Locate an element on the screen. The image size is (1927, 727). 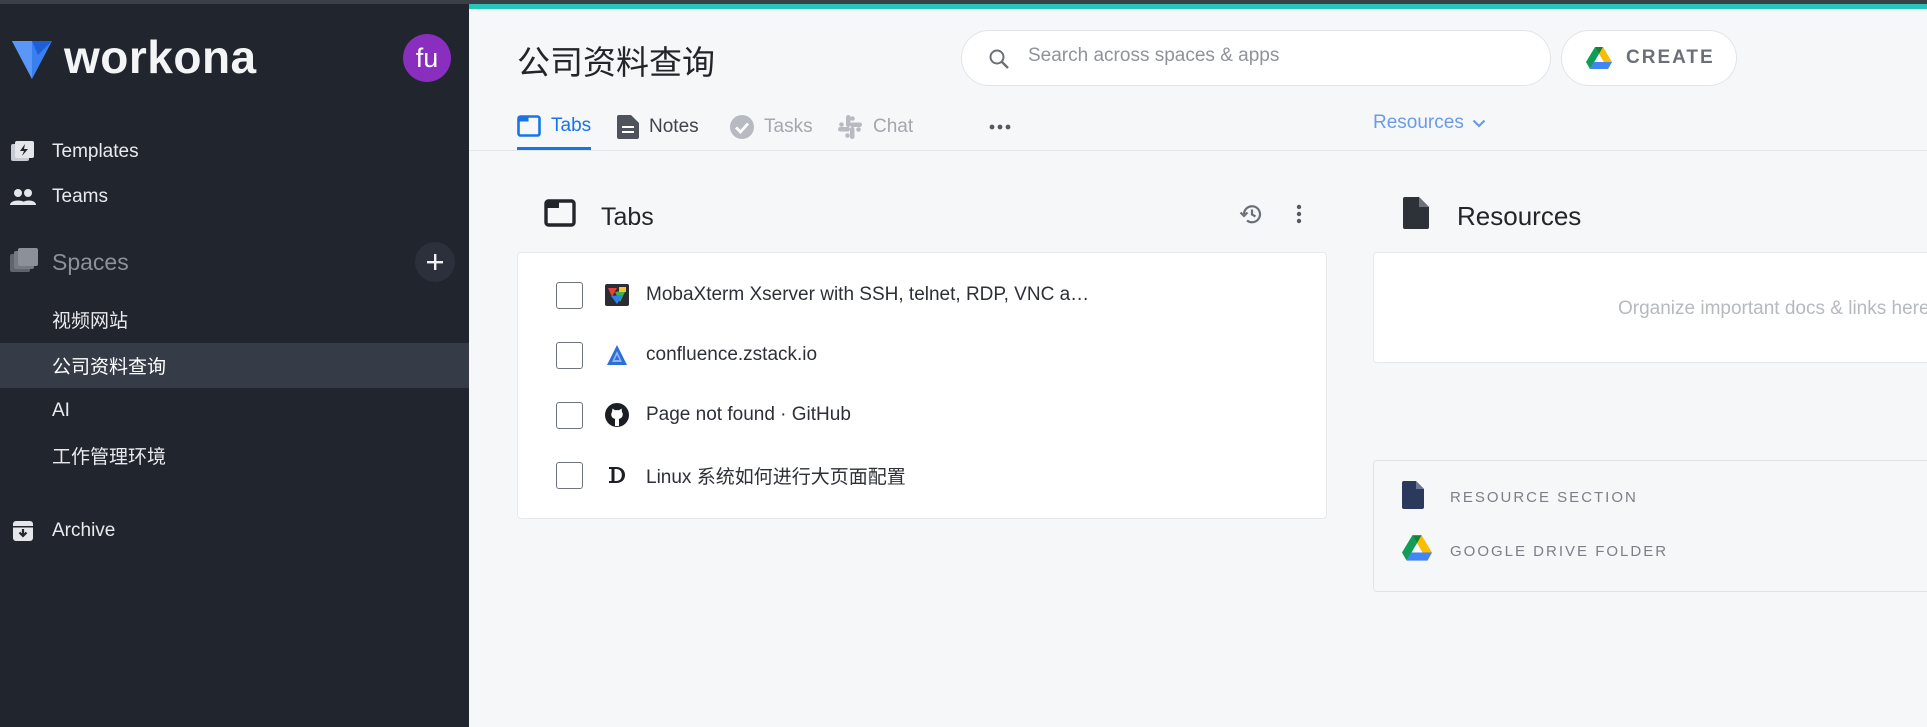
tab-tabs: Tabs is located at coordinates (554, 127).